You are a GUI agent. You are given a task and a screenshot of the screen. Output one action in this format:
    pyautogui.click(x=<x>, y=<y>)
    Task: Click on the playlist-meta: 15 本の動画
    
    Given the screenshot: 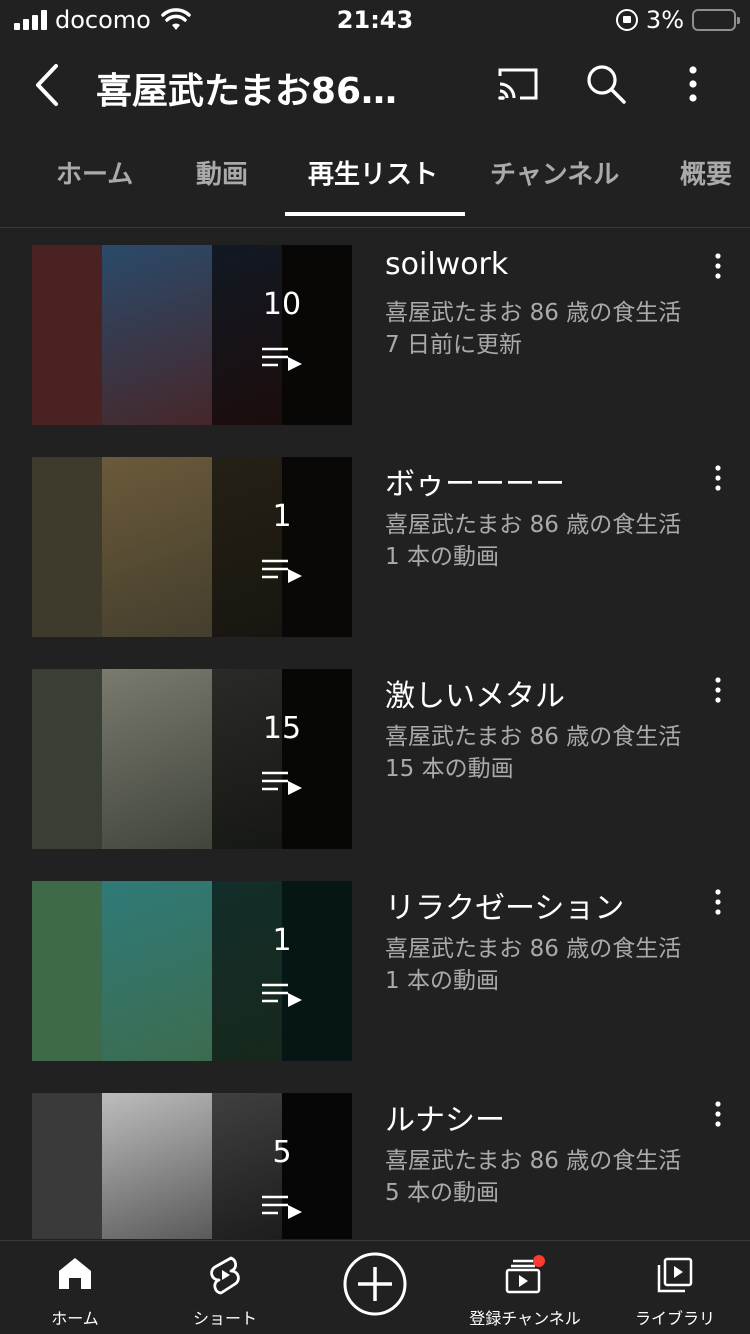 What is the action you would take?
    pyautogui.click(x=449, y=769)
    